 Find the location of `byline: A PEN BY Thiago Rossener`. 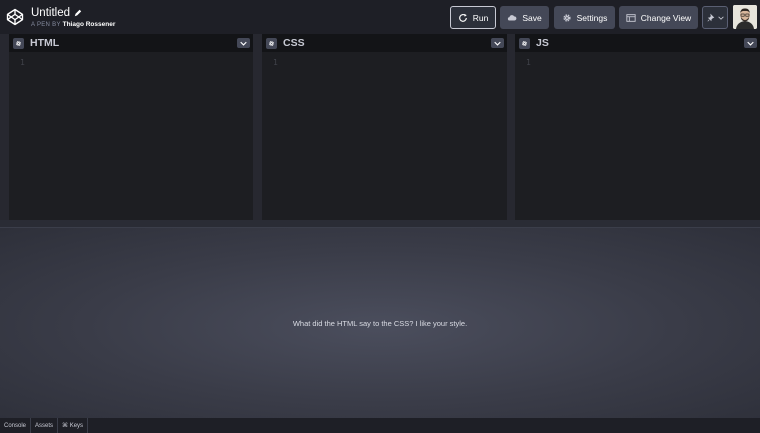

byline: A PEN BY Thiago Rossener is located at coordinates (73, 24).